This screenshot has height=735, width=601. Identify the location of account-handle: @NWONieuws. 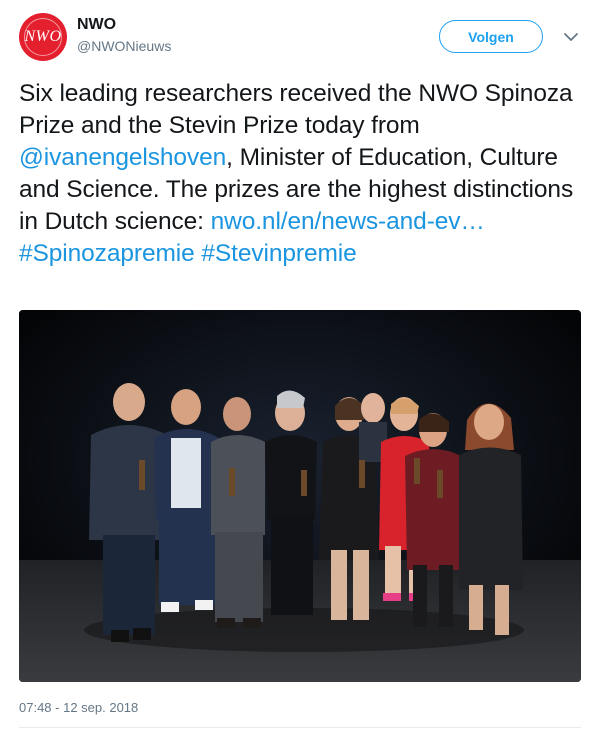
(124, 46).